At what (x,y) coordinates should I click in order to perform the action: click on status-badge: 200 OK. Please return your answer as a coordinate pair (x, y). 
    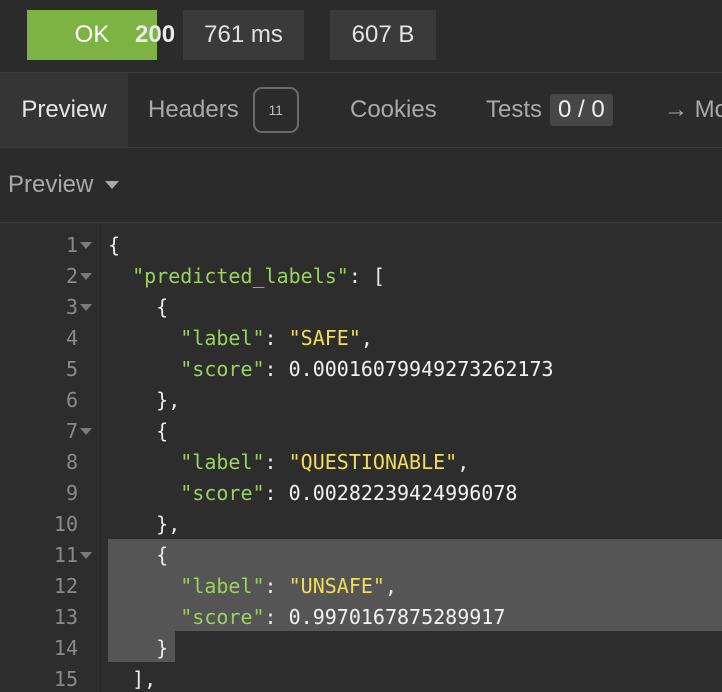
    Looking at the image, I should click on (101, 35).